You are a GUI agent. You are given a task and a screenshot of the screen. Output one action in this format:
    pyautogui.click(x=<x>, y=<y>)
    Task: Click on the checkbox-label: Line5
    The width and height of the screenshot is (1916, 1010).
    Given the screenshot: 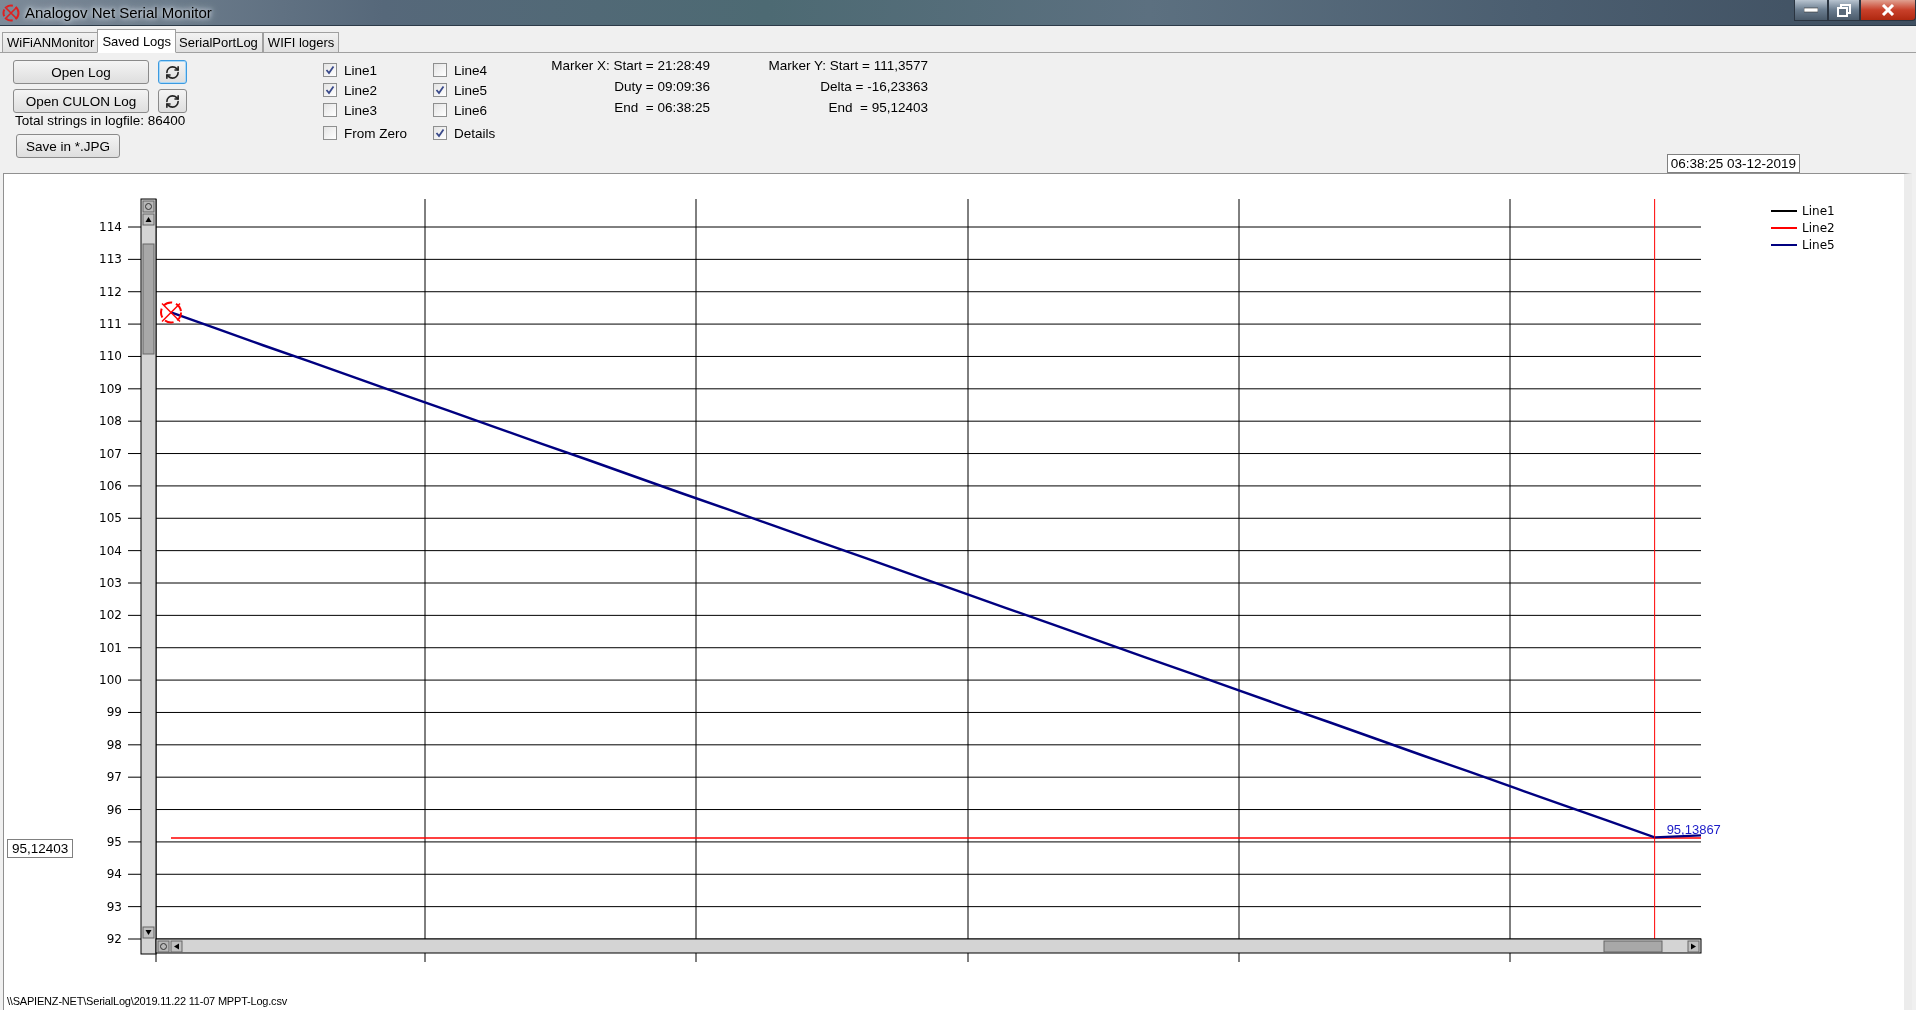 What is the action you would take?
    pyautogui.click(x=471, y=90)
    